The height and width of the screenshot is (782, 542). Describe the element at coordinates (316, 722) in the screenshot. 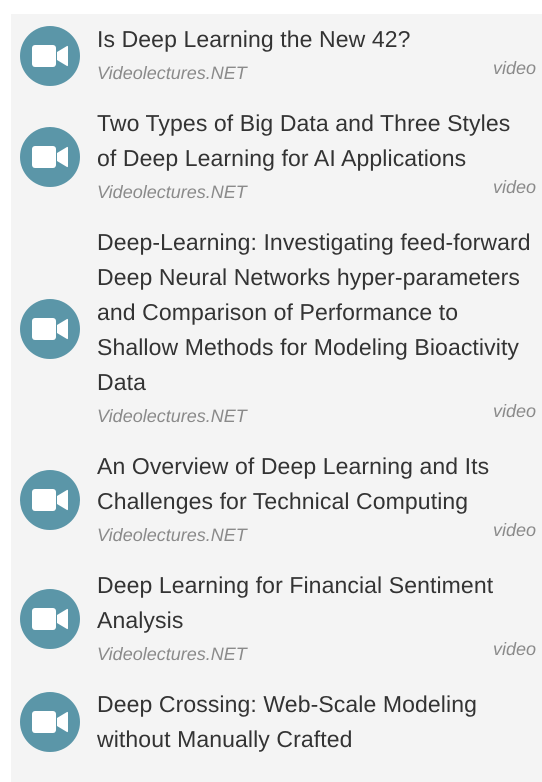

I see `result-title: Deep Crossing: Web-Scale Modeling without Manually Crafted` at that location.